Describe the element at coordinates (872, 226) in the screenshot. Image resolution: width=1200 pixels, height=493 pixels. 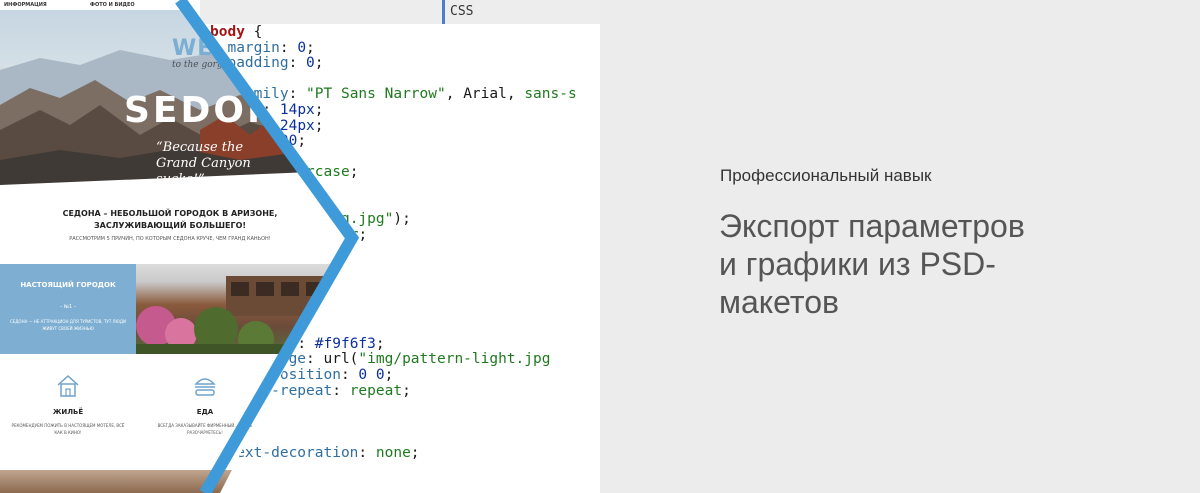
I see `course-title-line-1: Экспорт параметров` at that location.